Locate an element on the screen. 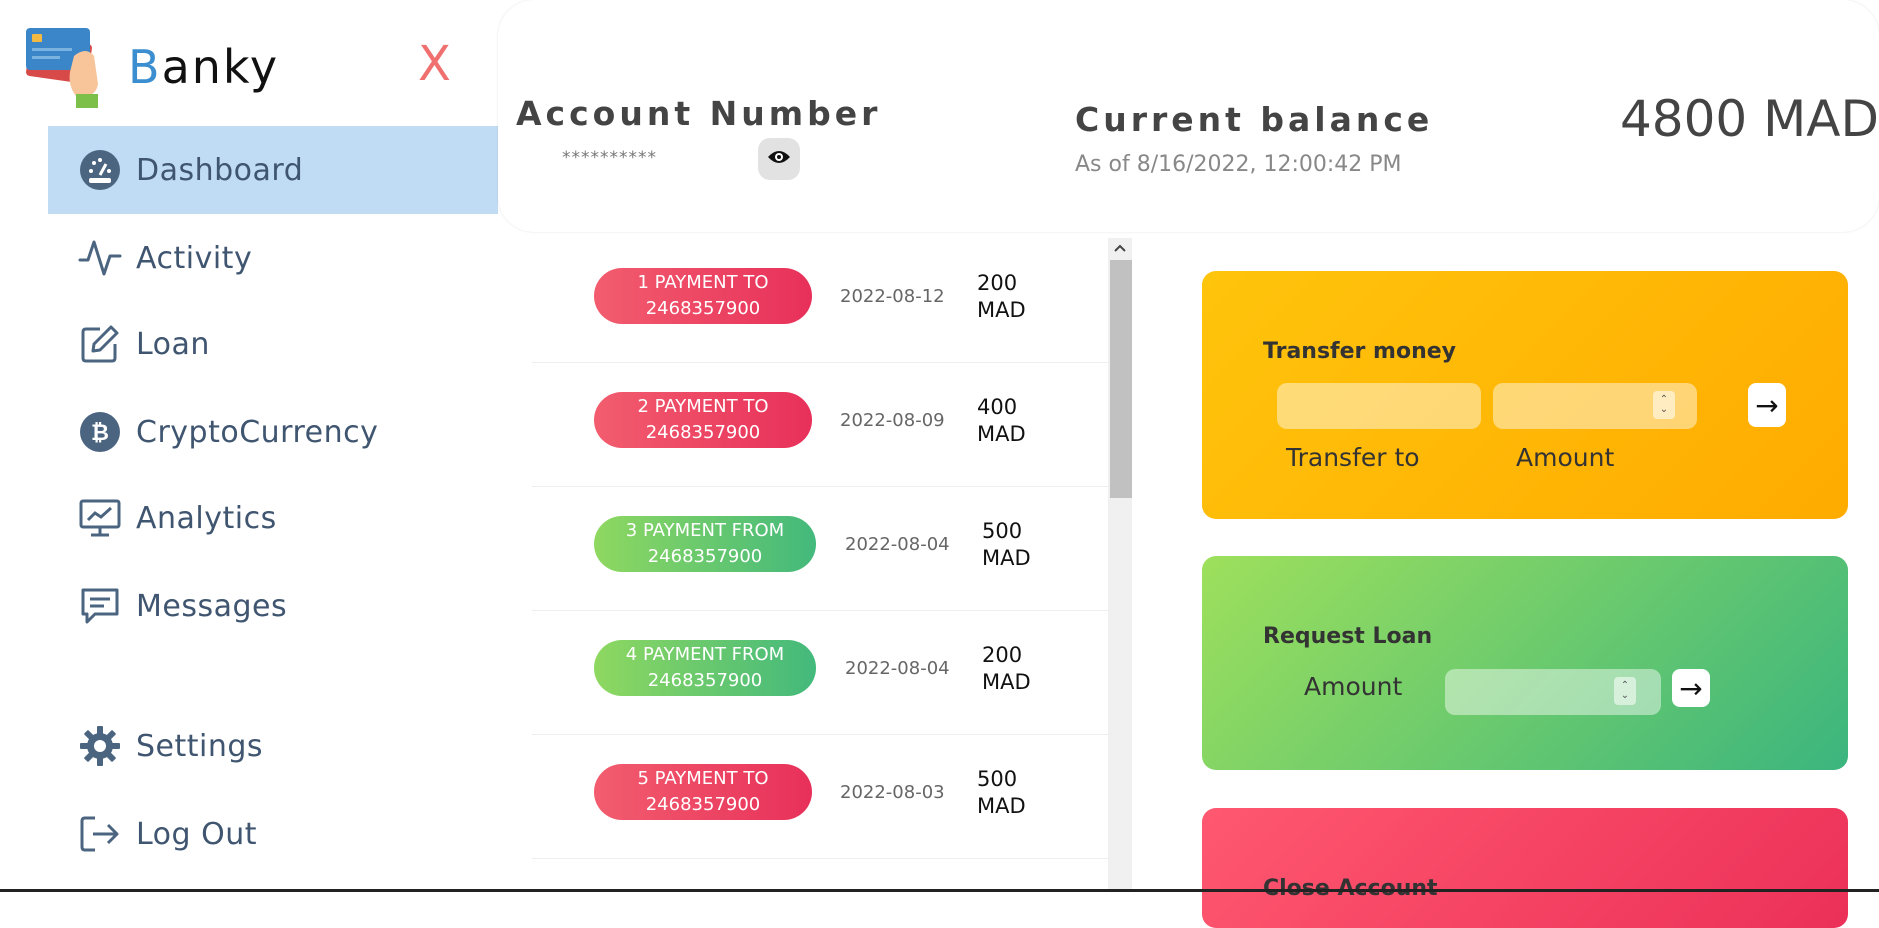 This screenshot has width=1879, height=928. bitcoin-icon: ₿ is located at coordinates (100, 432).